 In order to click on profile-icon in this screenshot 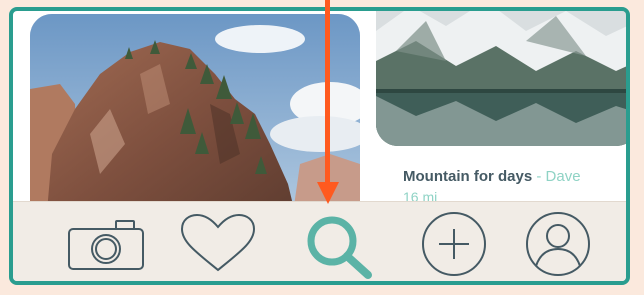, I will do `click(558, 244)`.